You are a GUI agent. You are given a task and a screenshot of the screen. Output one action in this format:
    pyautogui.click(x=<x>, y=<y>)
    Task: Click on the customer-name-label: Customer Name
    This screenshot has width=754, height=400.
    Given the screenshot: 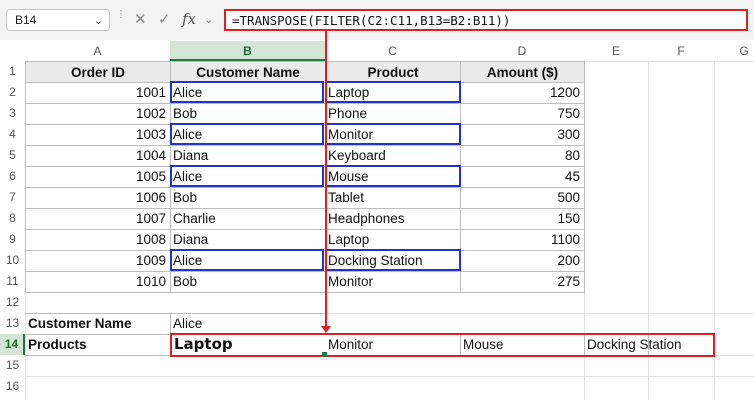 What is the action you would take?
    pyautogui.click(x=80, y=323)
    